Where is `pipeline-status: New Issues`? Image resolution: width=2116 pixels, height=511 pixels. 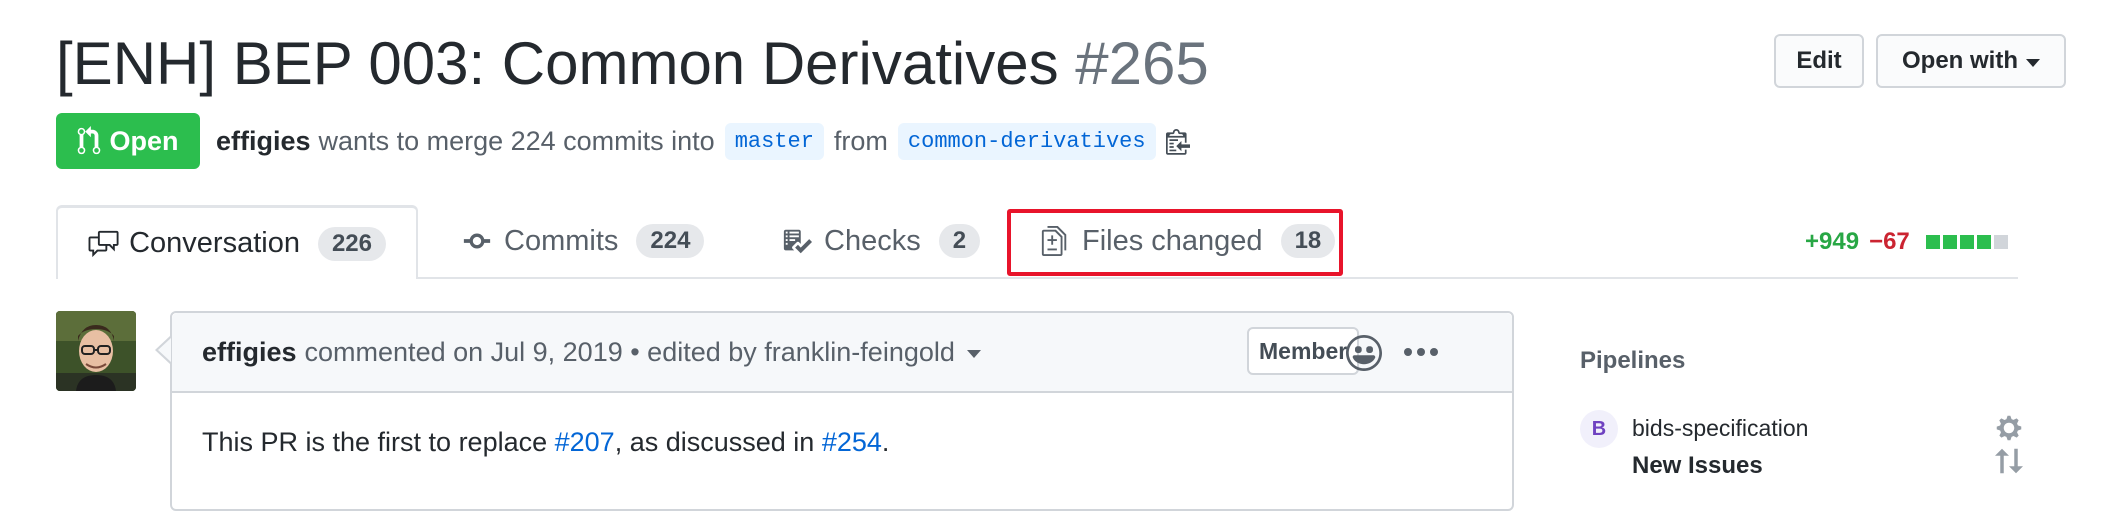
pipeline-status: New Issues is located at coordinates (1697, 466).